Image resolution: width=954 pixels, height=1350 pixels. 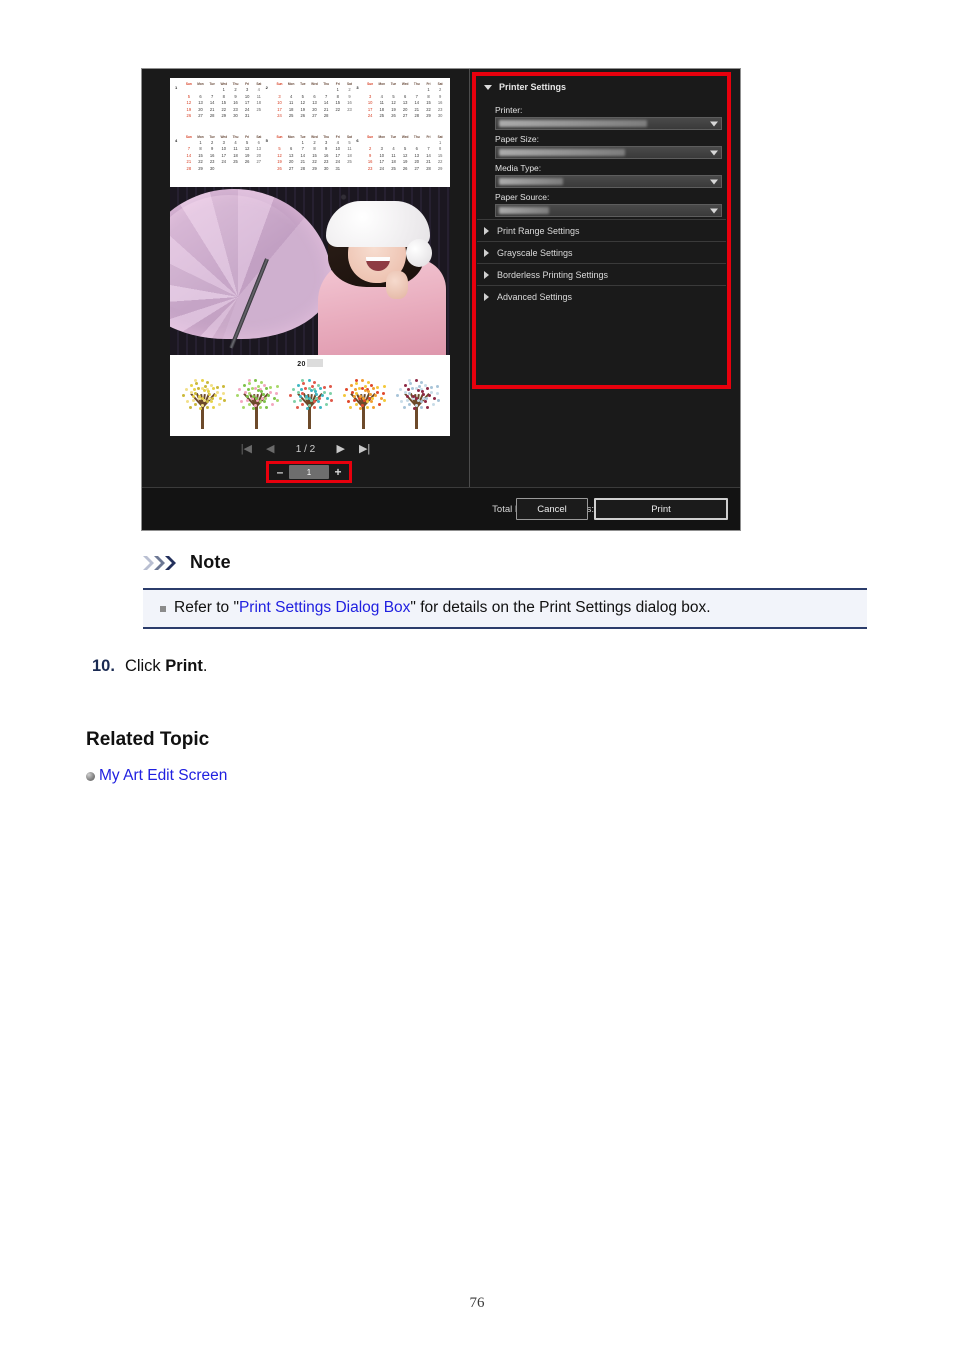 I want to click on step-bold-word: Print, so click(x=184, y=666).